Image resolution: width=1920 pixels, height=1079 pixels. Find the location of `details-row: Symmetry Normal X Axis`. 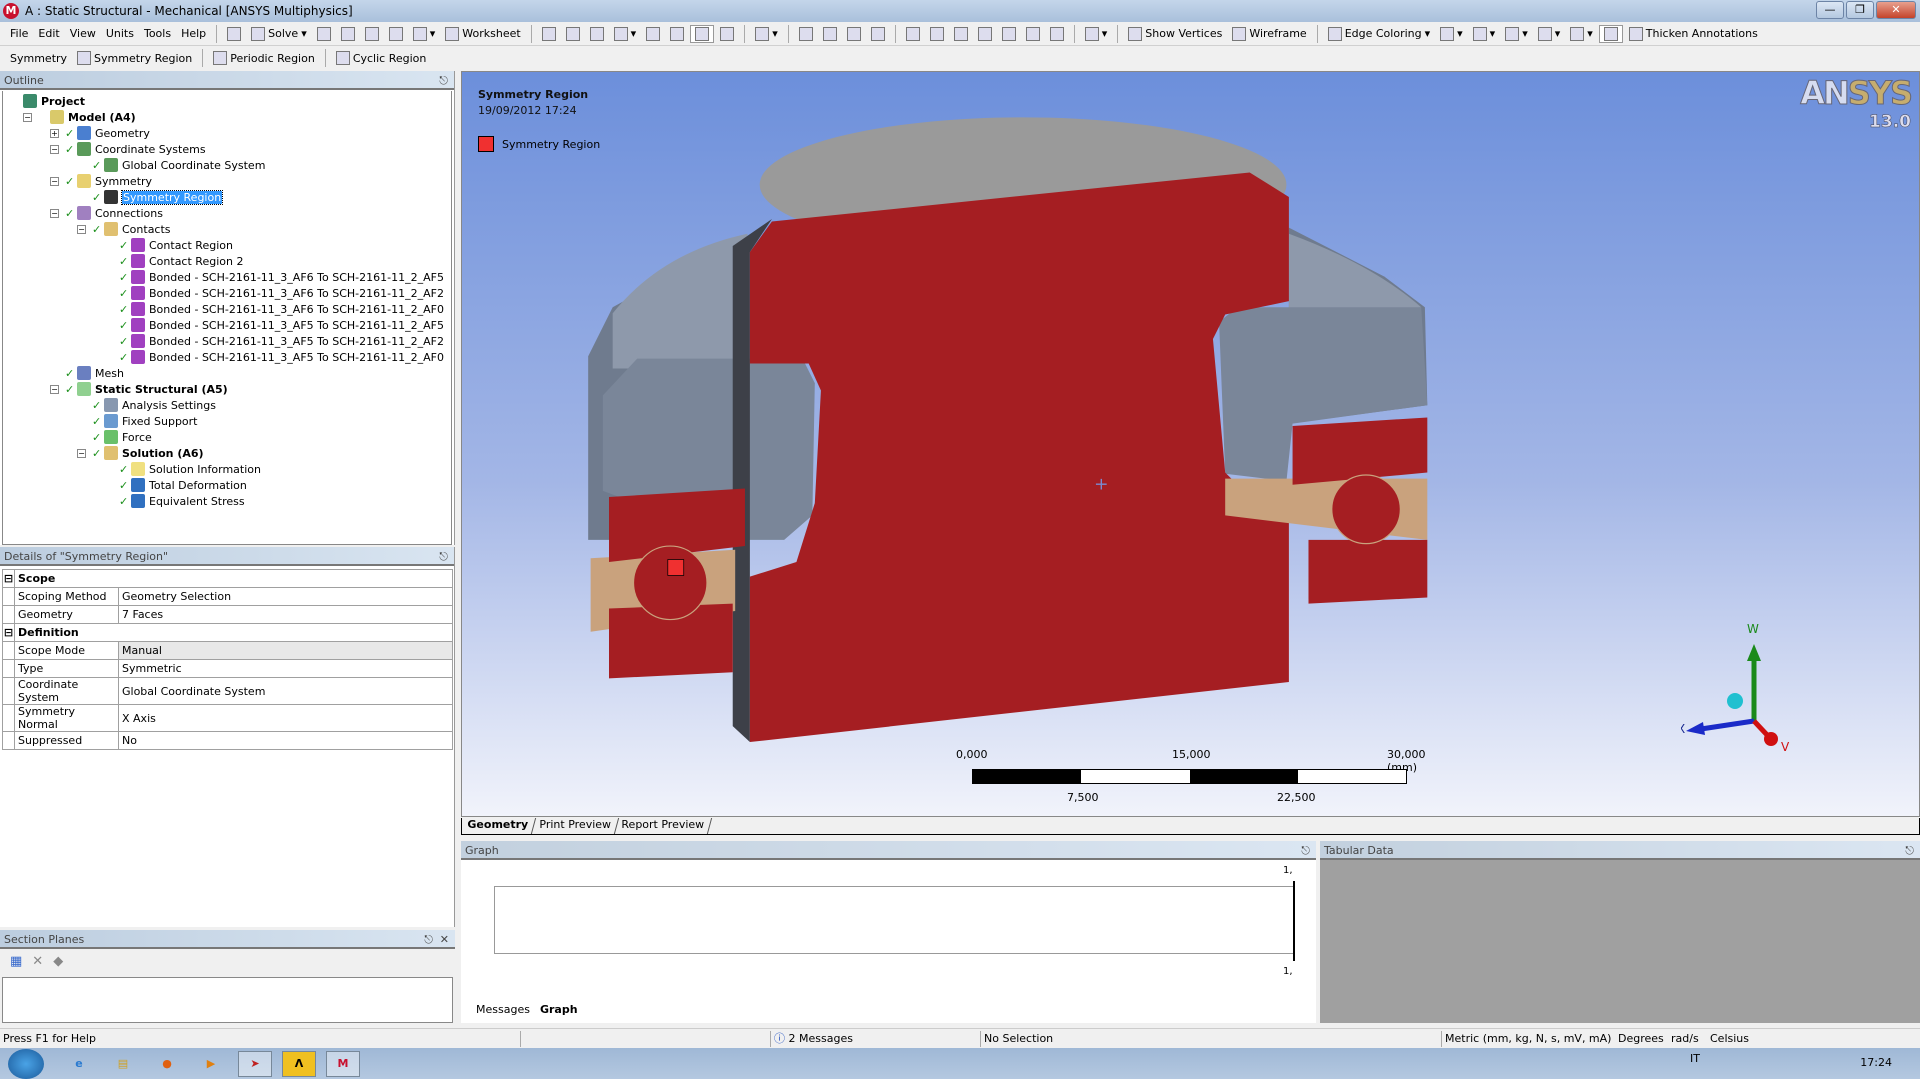

details-row: Symmetry Normal X Axis is located at coordinates (227, 718).